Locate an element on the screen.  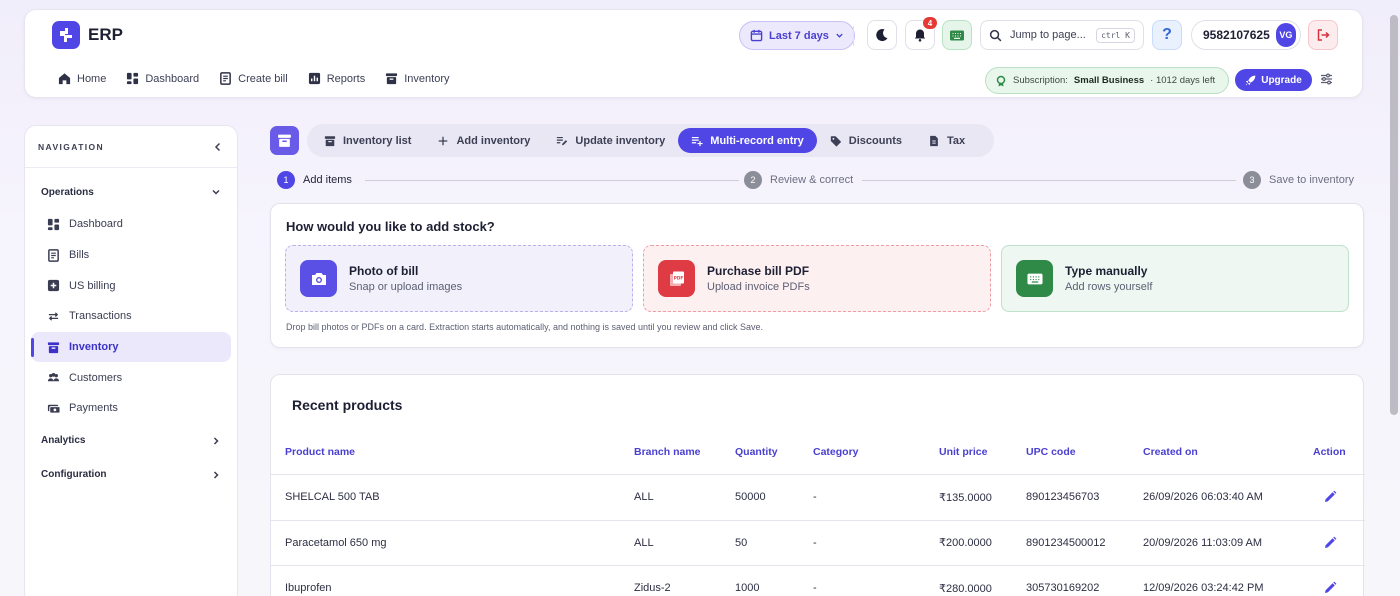
jump-to-page-search: Jump to page... ctrl K is located at coordinates (1062, 35).